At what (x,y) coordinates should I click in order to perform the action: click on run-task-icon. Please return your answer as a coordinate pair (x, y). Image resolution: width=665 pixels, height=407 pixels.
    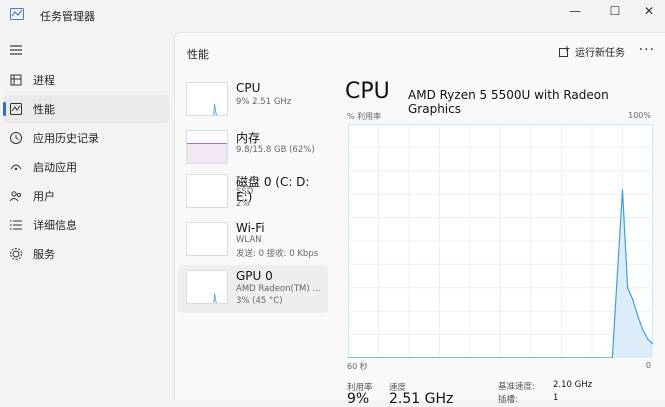
    Looking at the image, I should click on (564, 51).